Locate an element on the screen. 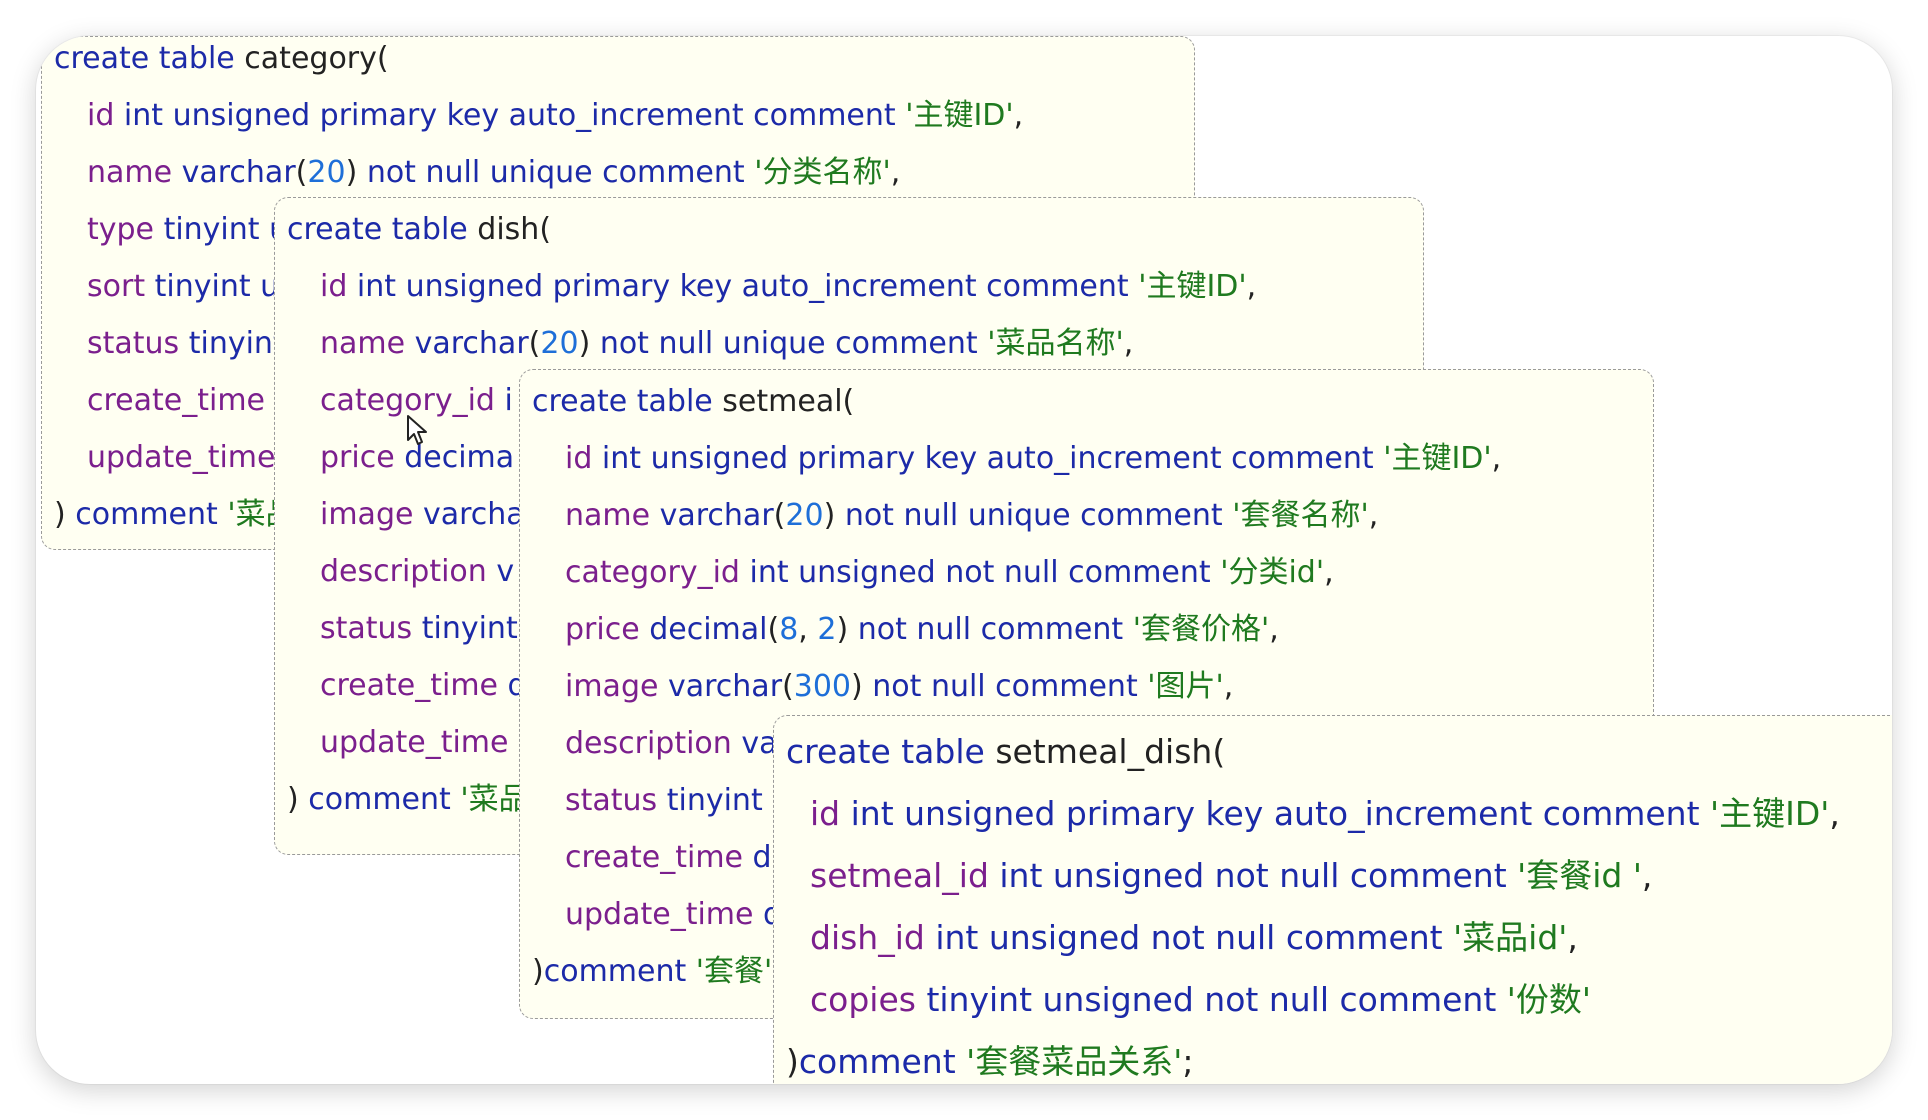 The height and width of the screenshot is (1120, 1928). comment-string: '分类名称' is located at coordinates (822, 172).